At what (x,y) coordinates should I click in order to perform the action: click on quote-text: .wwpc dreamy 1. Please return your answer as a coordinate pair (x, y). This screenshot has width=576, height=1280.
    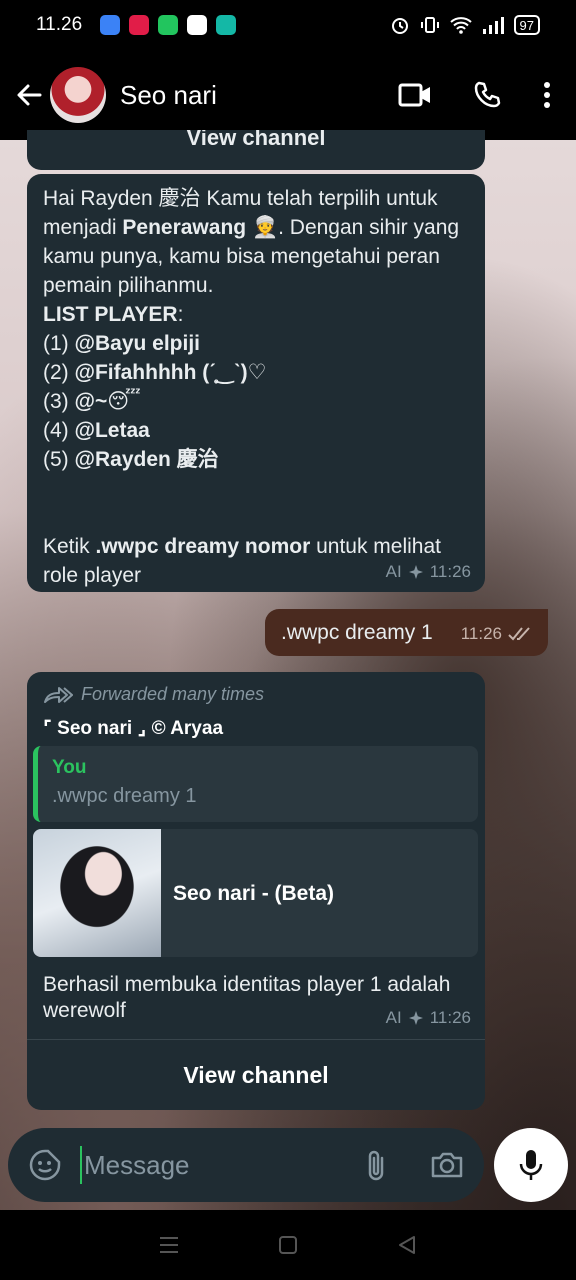
    Looking at the image, I should click on (124, 796).